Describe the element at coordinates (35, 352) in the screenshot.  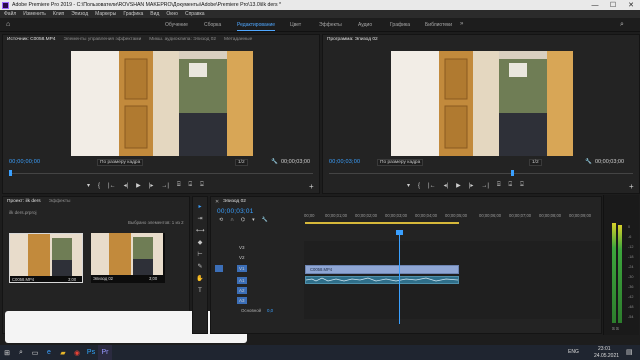
I see `task-view-icon: ▭` at that location.